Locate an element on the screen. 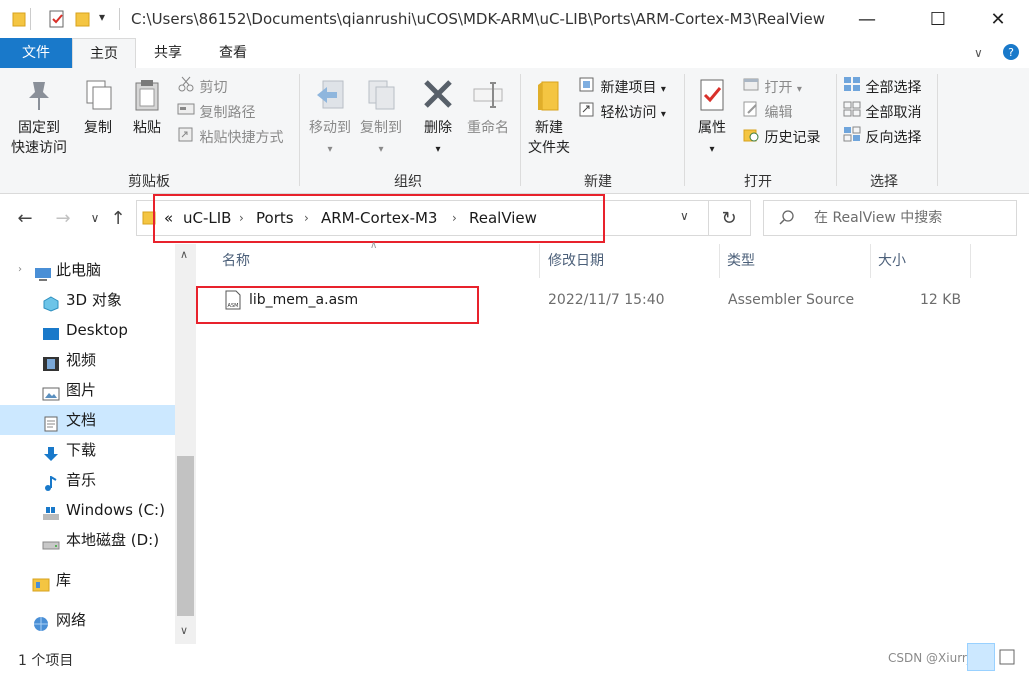  sidebar-item-libraries: 库 is located at coordinates (87, 580).